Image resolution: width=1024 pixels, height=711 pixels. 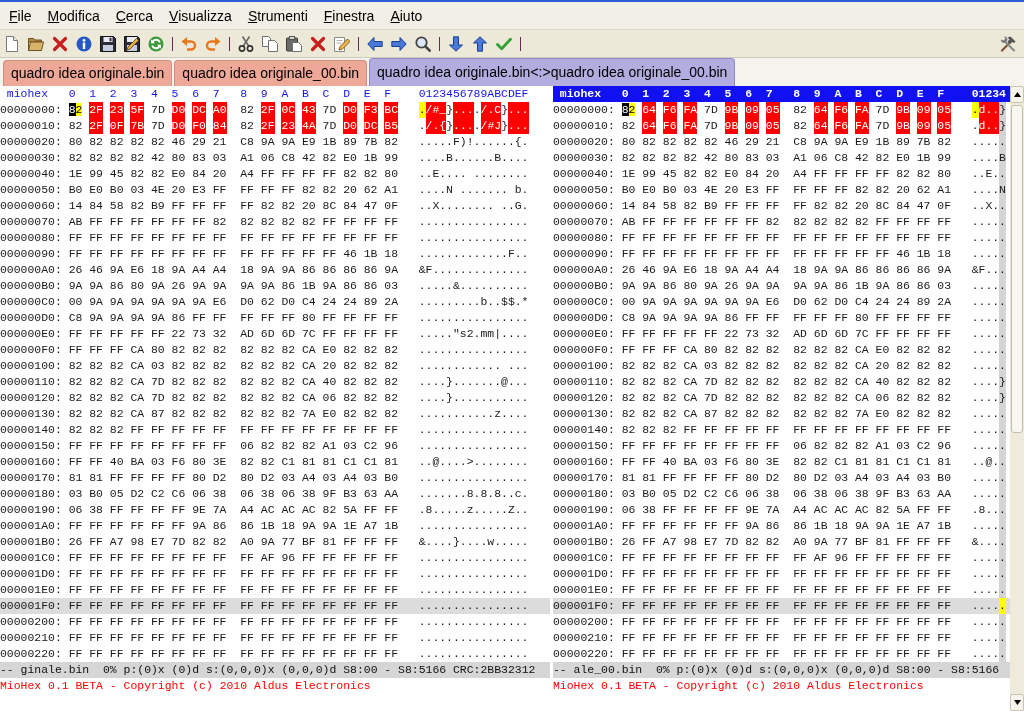 I want to click on hex-bytes: A4 FF FF FF FF 82 82 80, so click(x=872, y=174).